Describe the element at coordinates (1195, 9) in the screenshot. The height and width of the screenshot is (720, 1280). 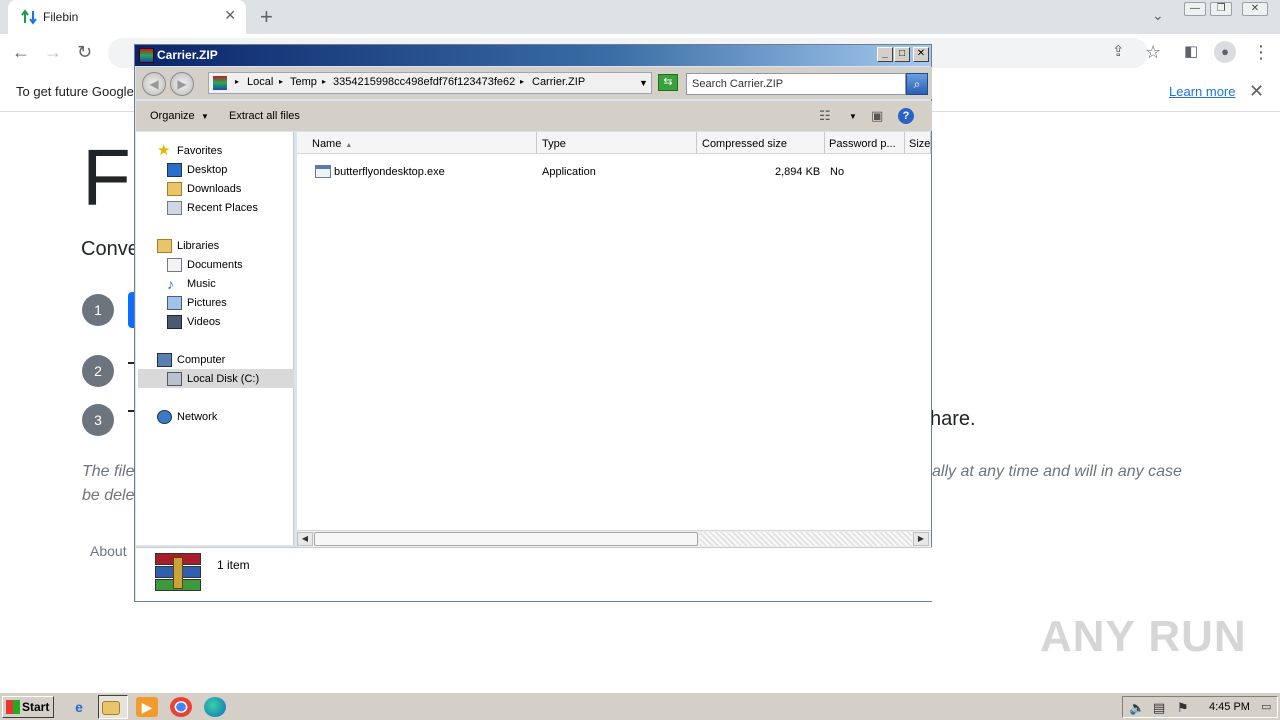
I see `minimize-window-icon: —` at that location.